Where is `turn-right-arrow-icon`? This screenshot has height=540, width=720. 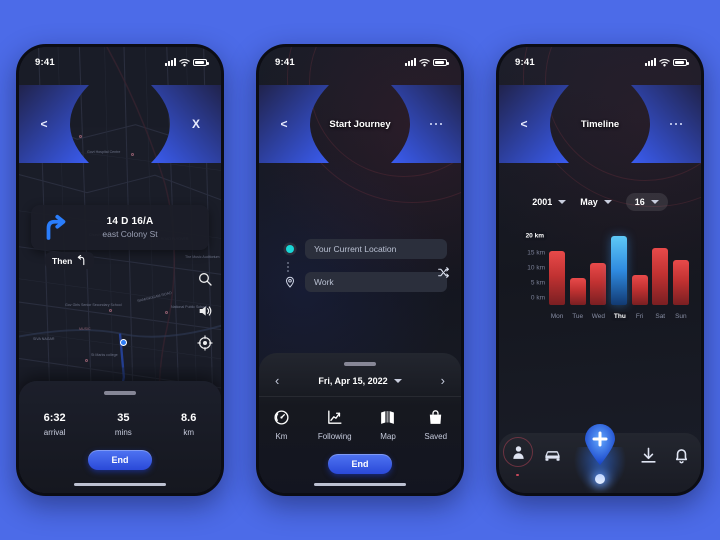
turn-right-arrow-icon is located at coordinates (56, 227).